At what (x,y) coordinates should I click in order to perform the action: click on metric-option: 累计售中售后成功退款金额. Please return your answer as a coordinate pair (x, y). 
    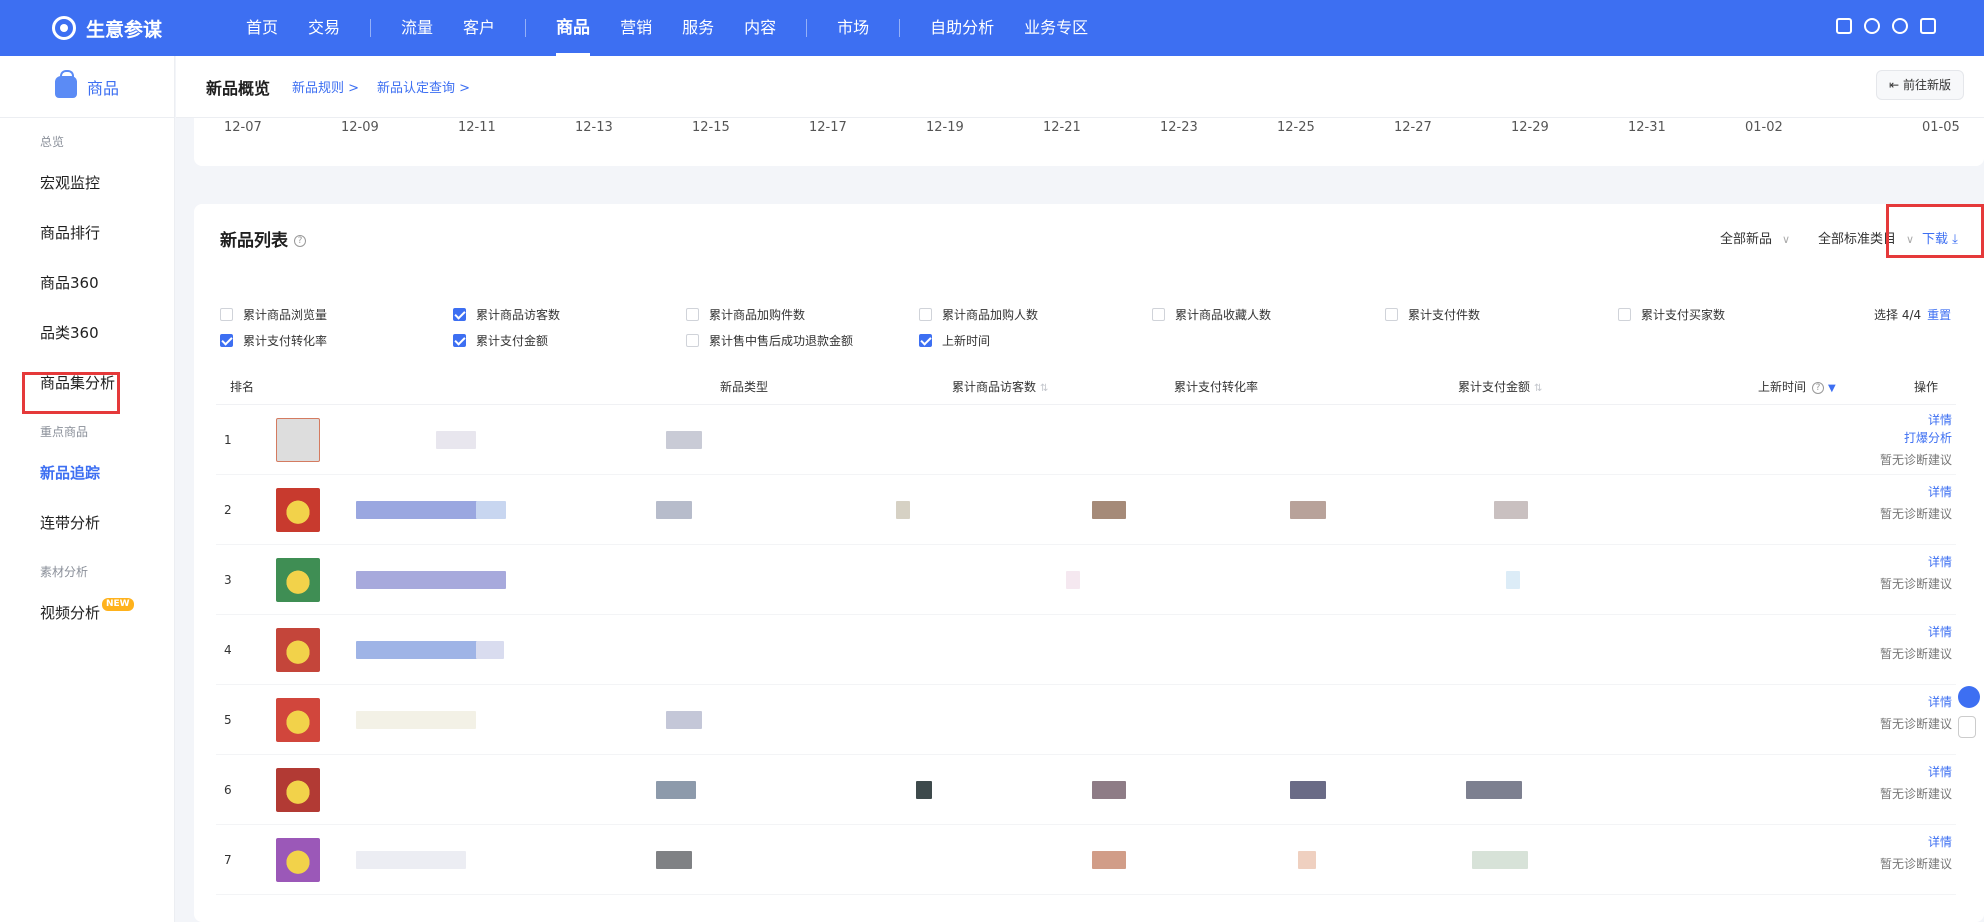
    Looking at the image, I should click on (769, 340).